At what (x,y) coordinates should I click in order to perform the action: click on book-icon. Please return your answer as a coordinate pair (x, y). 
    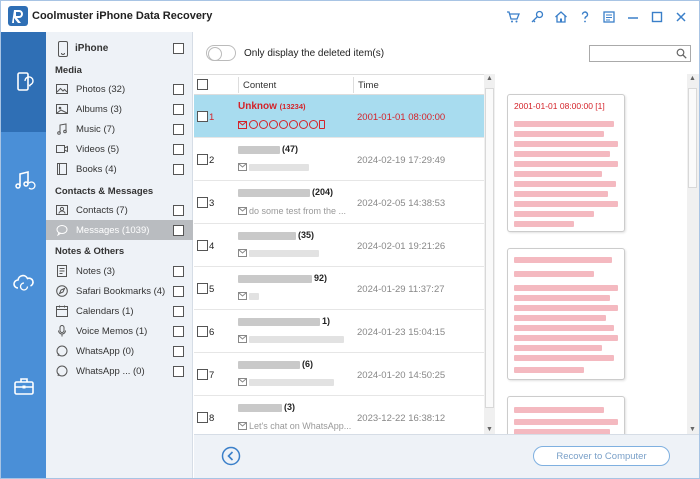
    Looking at the image, I should click on (62, 169).